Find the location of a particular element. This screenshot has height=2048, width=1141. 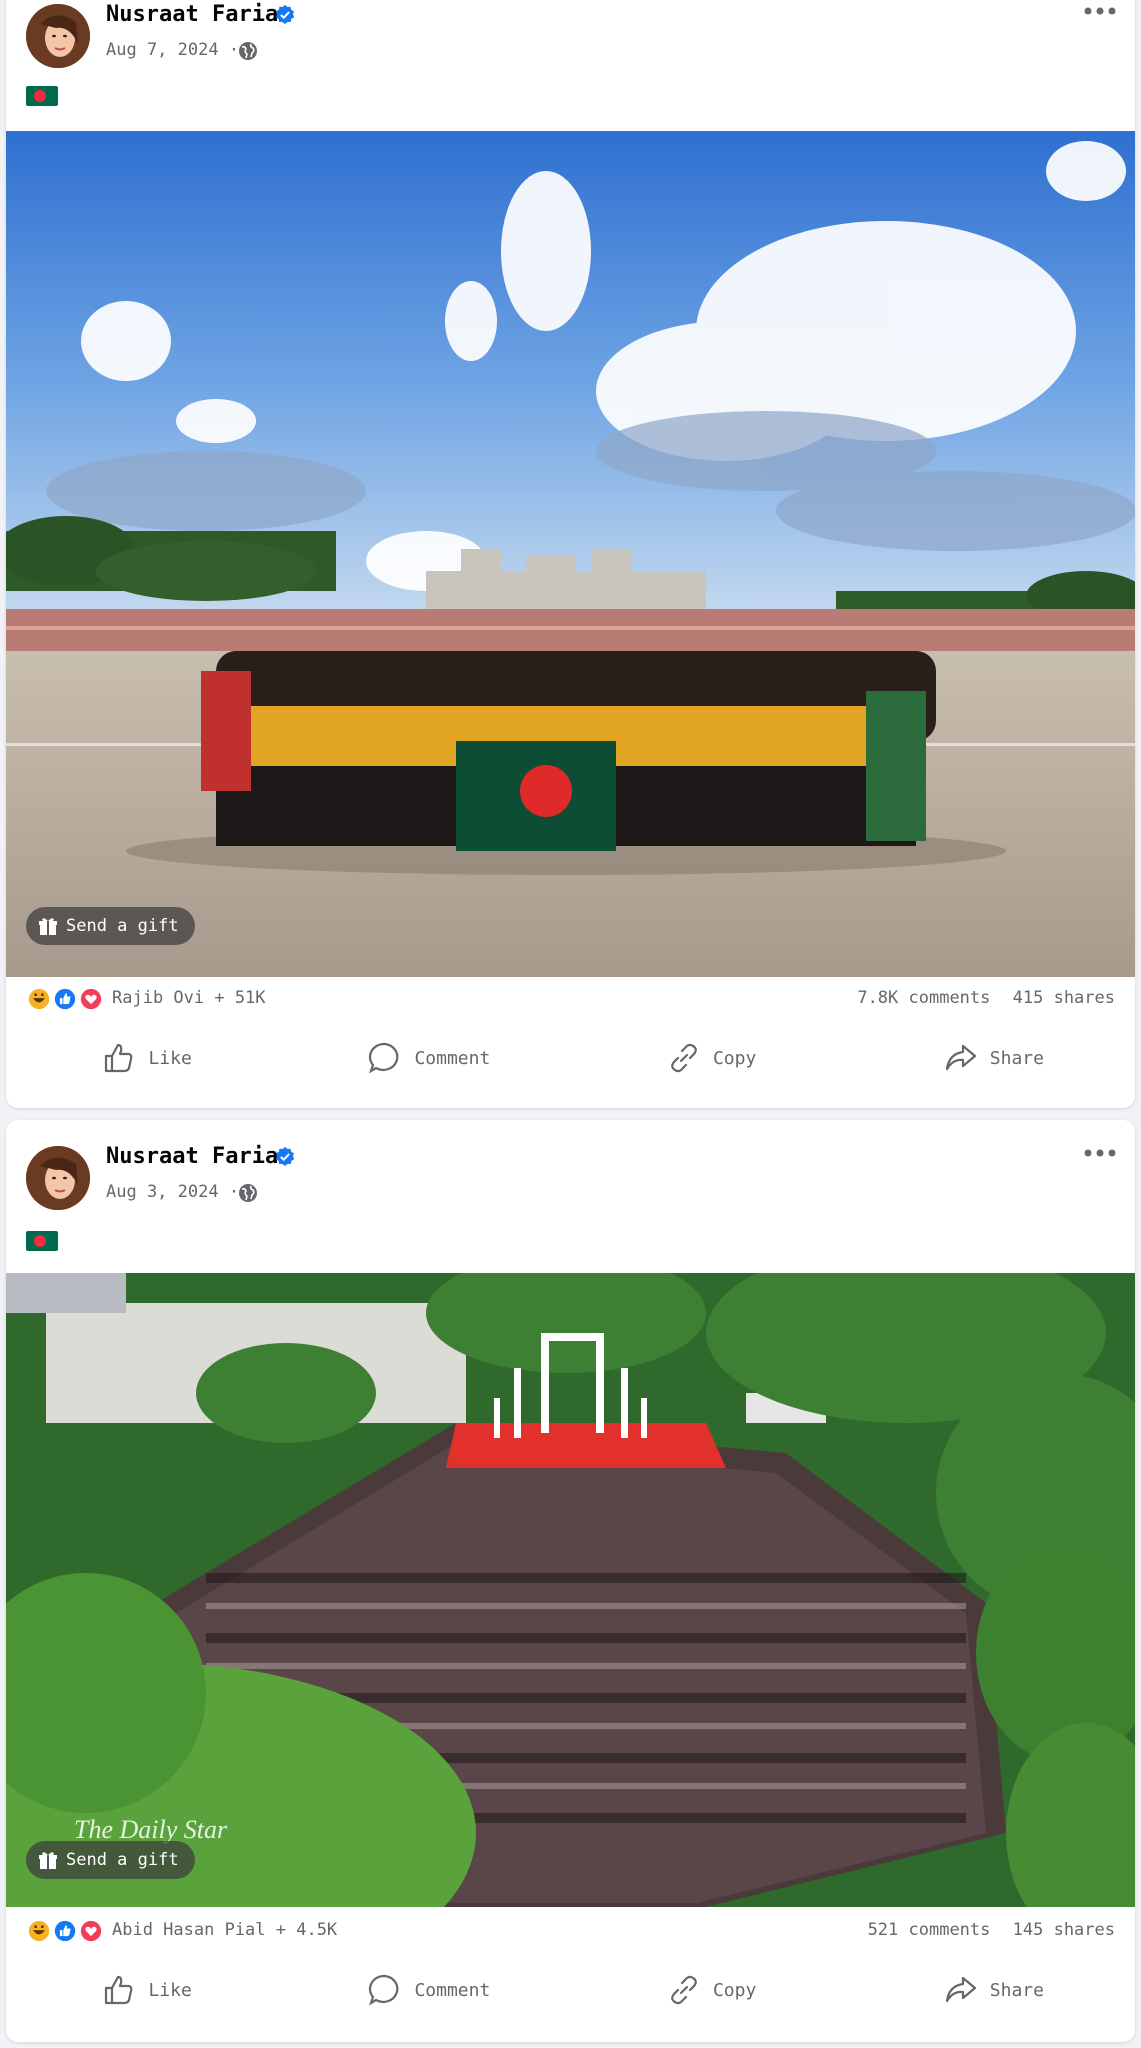

shares-count: 415 shares is located at coordinates (1064, 998).